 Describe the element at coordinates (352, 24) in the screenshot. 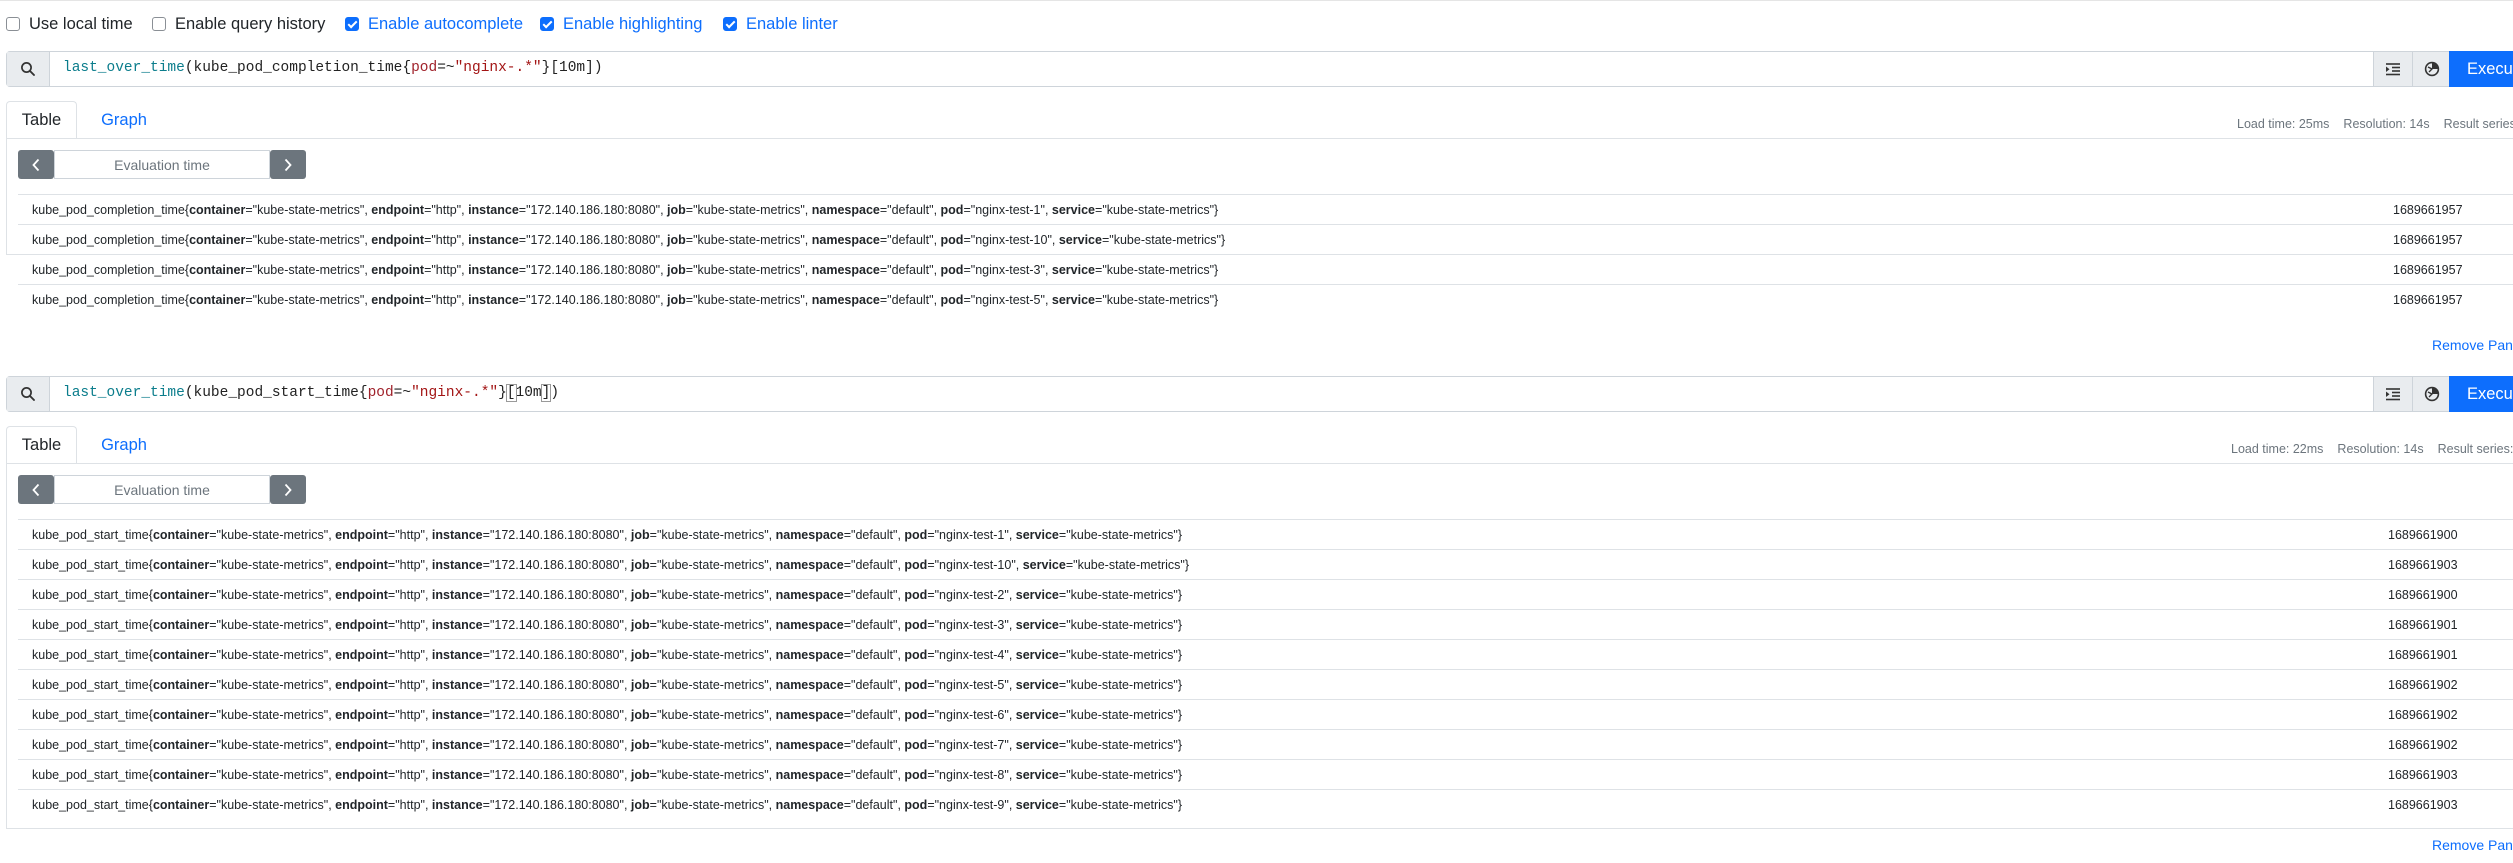

I see `enable-autocomplete-checkbox` at that location.